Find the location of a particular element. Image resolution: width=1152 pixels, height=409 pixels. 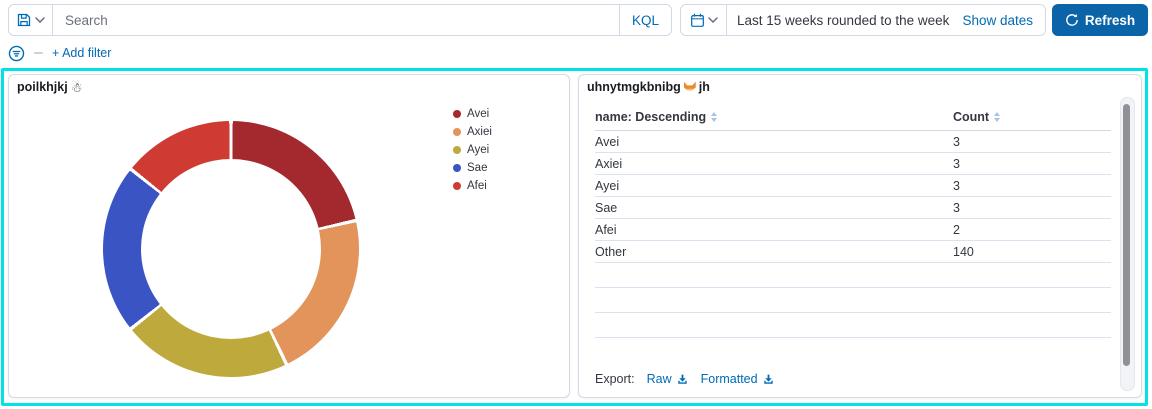

export-raw-label: Raw is located at coordinates (659, 379).